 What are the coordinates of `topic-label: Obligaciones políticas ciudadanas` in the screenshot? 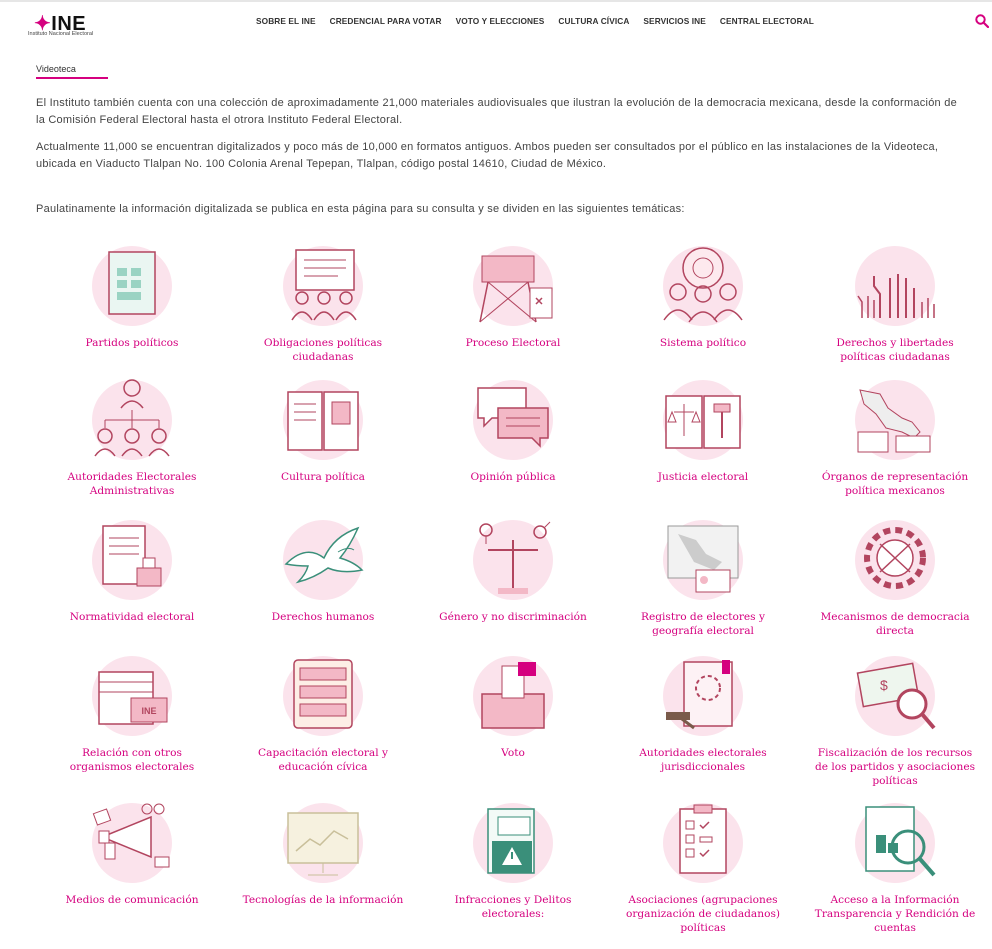 It's located at (323, 350).